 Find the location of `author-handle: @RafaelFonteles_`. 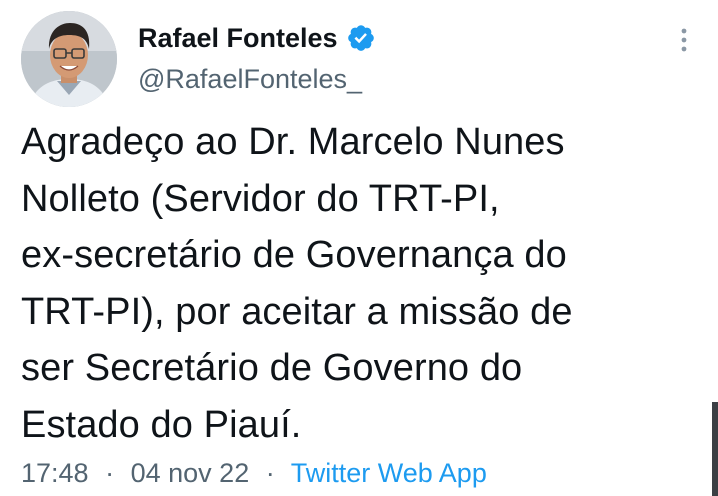

author-handle: @RafaelFonteles_ is located at coordinates (250, 79).